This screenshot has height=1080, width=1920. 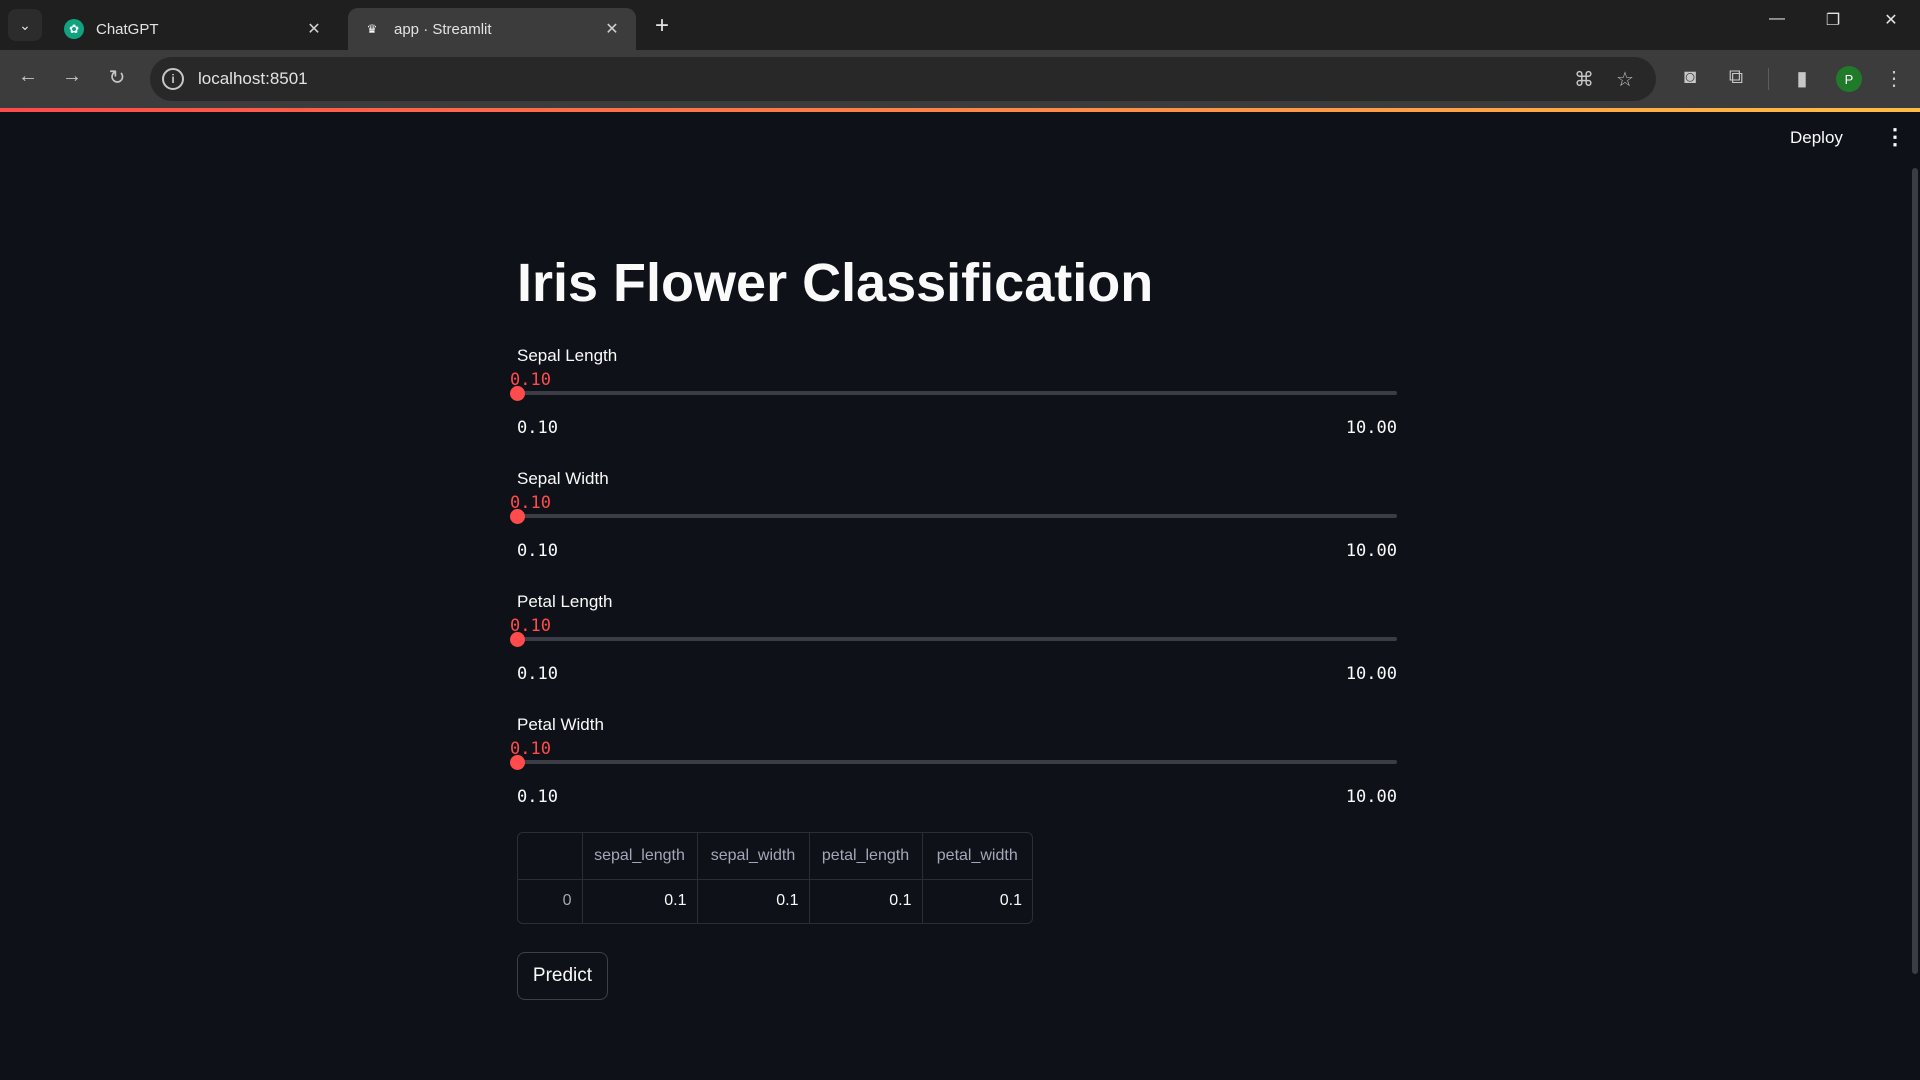 What do you see at coordinates (835, 283) in the screenshot?
I see `page-title: Iris Flower Classification` at bounding box center [835, 283].